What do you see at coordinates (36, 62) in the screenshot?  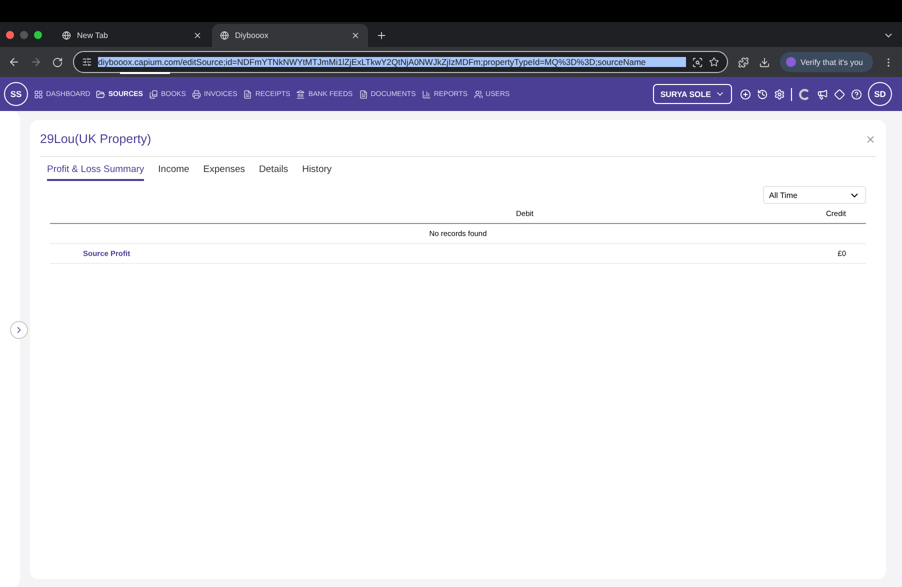 I see `forward-icon` at bounding box center [36, 62].